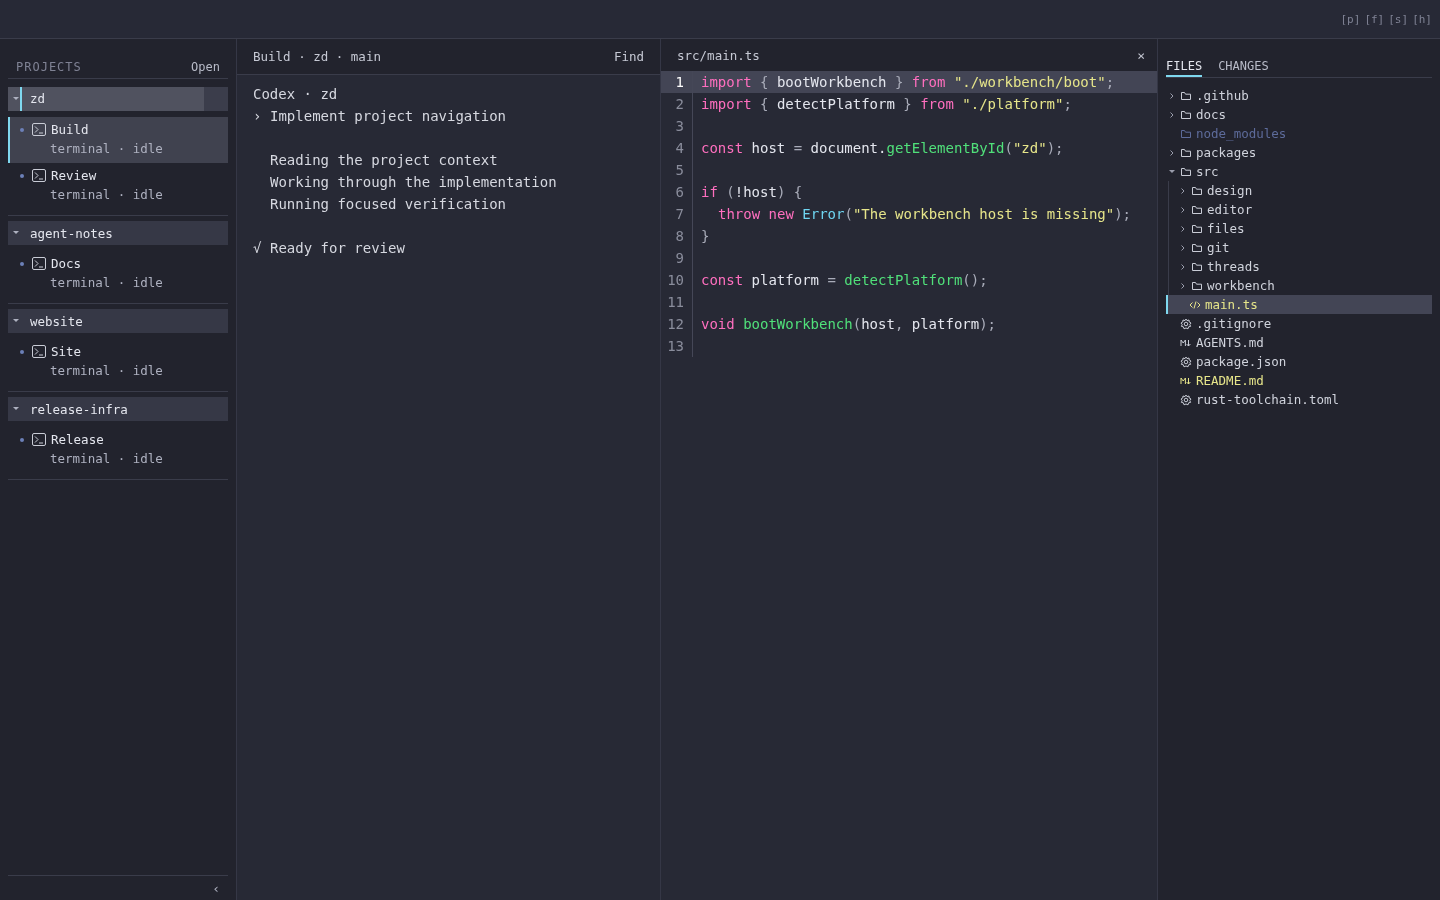 Image resolution: width=1440 pixels, height=900 pixels. Describe the element at coordinates (118, 99) in the screenshot. I see `project-header: zd` at that location.